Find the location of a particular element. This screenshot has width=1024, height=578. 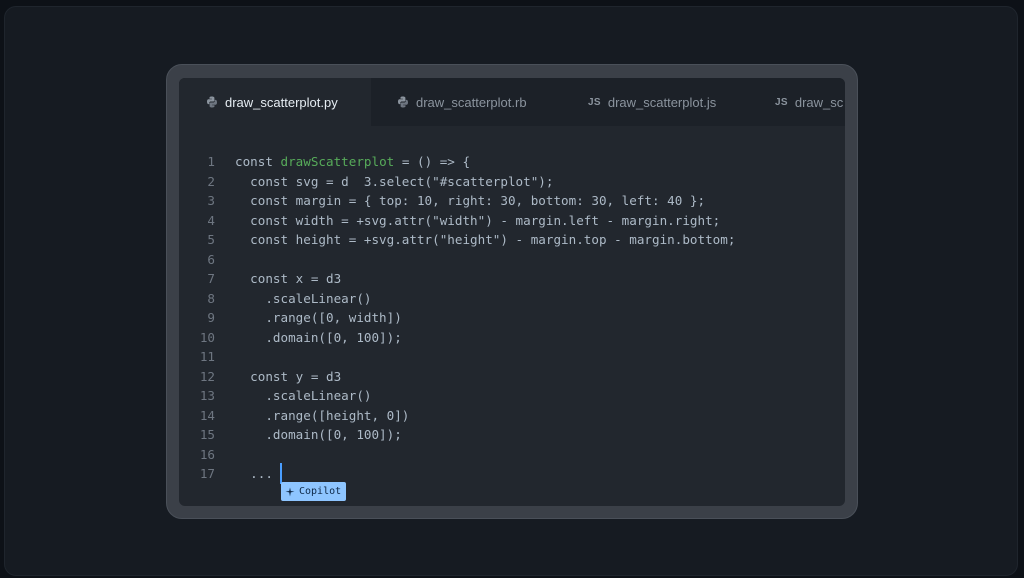

tab-draw-scatterplot-js: JS draw_scatterplot.js is located at coordinates (652, 102).